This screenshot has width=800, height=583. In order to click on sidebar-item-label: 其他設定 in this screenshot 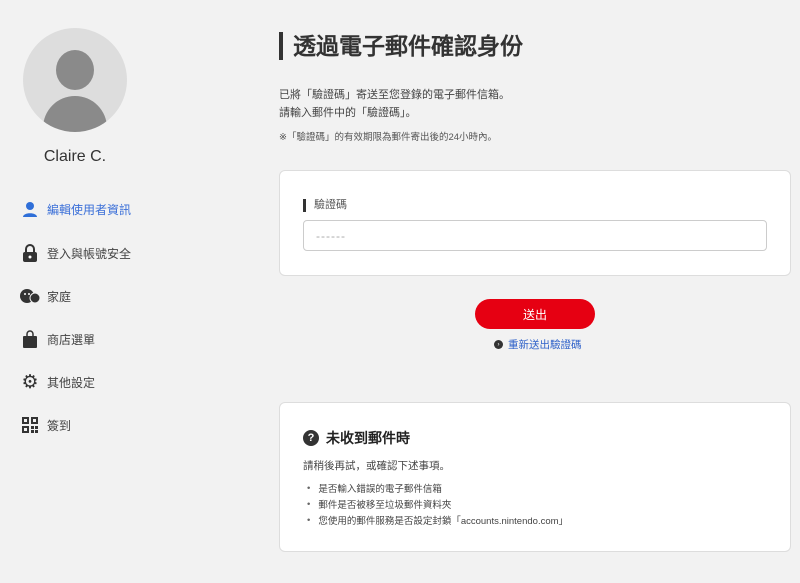, I will do `click(71, 382)`.